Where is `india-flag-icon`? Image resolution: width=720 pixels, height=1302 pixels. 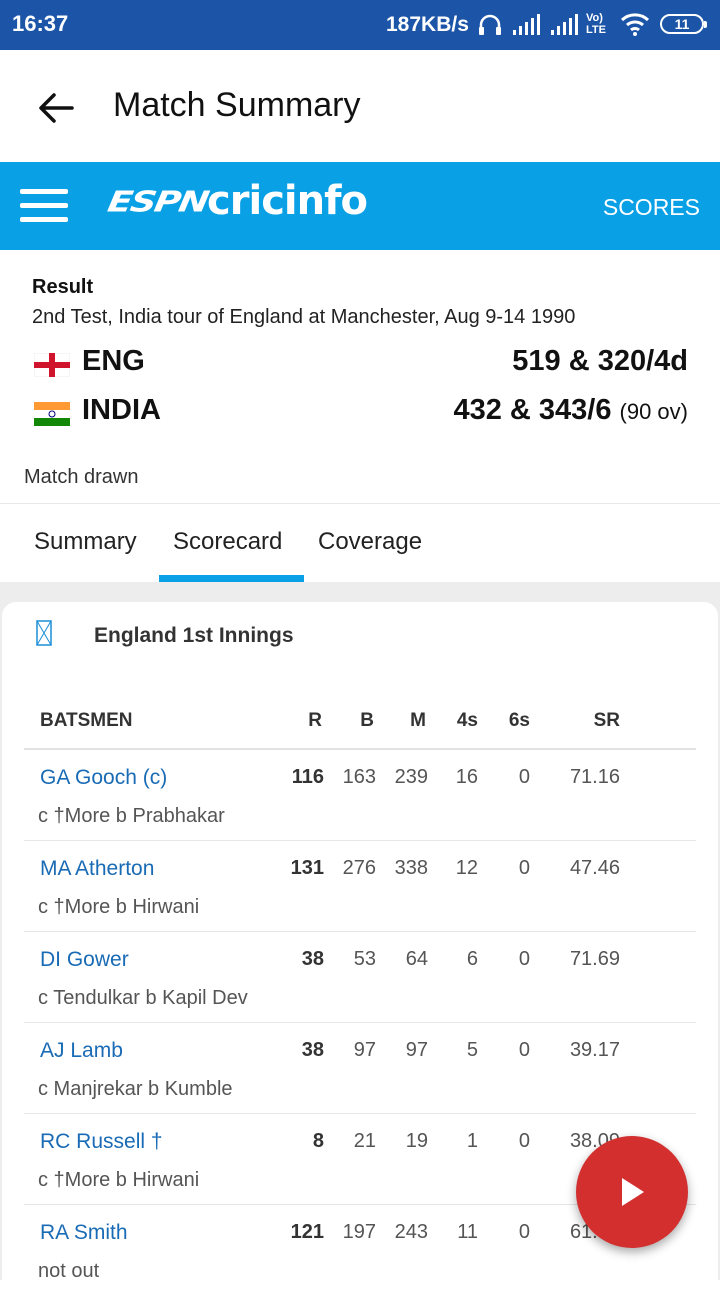 india-flag-icon is located at coordinates (52, 414).